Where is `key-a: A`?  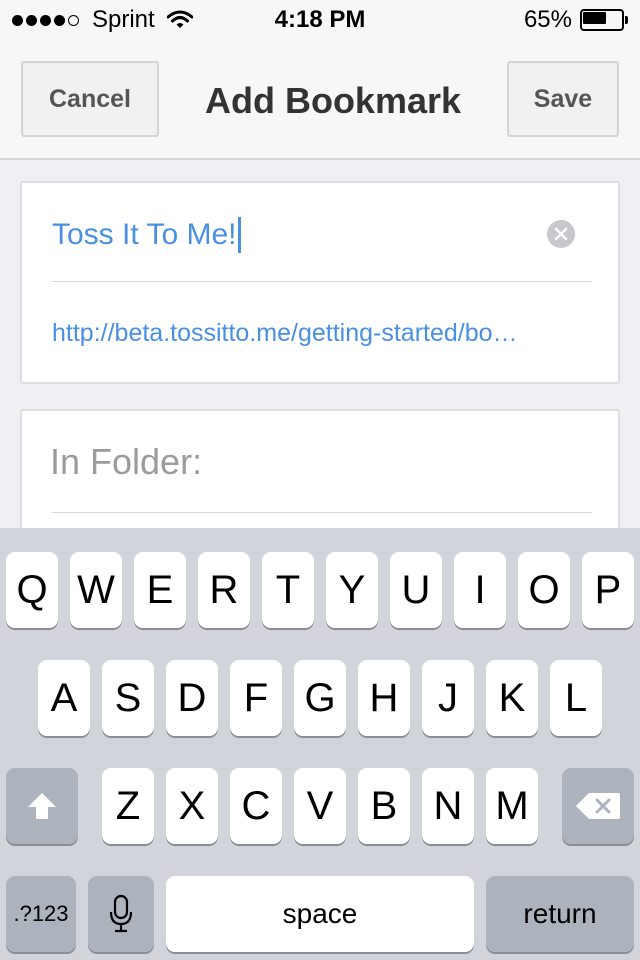
key-a: A is located at coordinates (64, 698).